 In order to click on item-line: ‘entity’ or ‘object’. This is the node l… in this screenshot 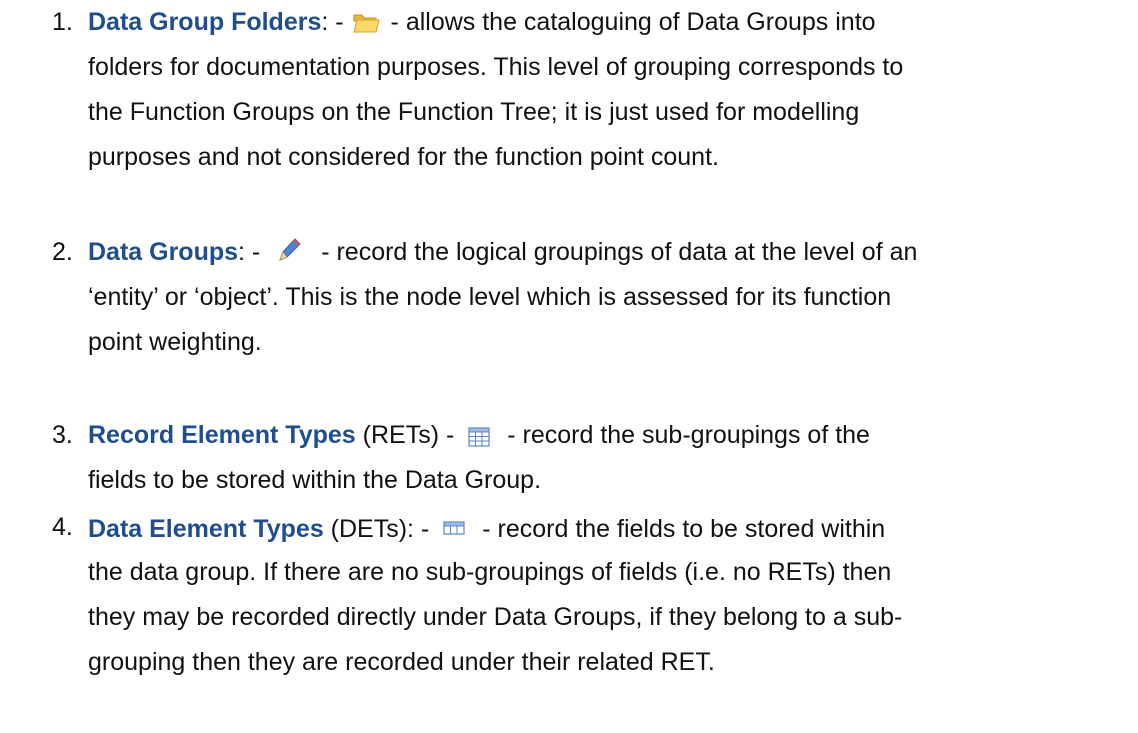, I will do `click(490, 297)`.